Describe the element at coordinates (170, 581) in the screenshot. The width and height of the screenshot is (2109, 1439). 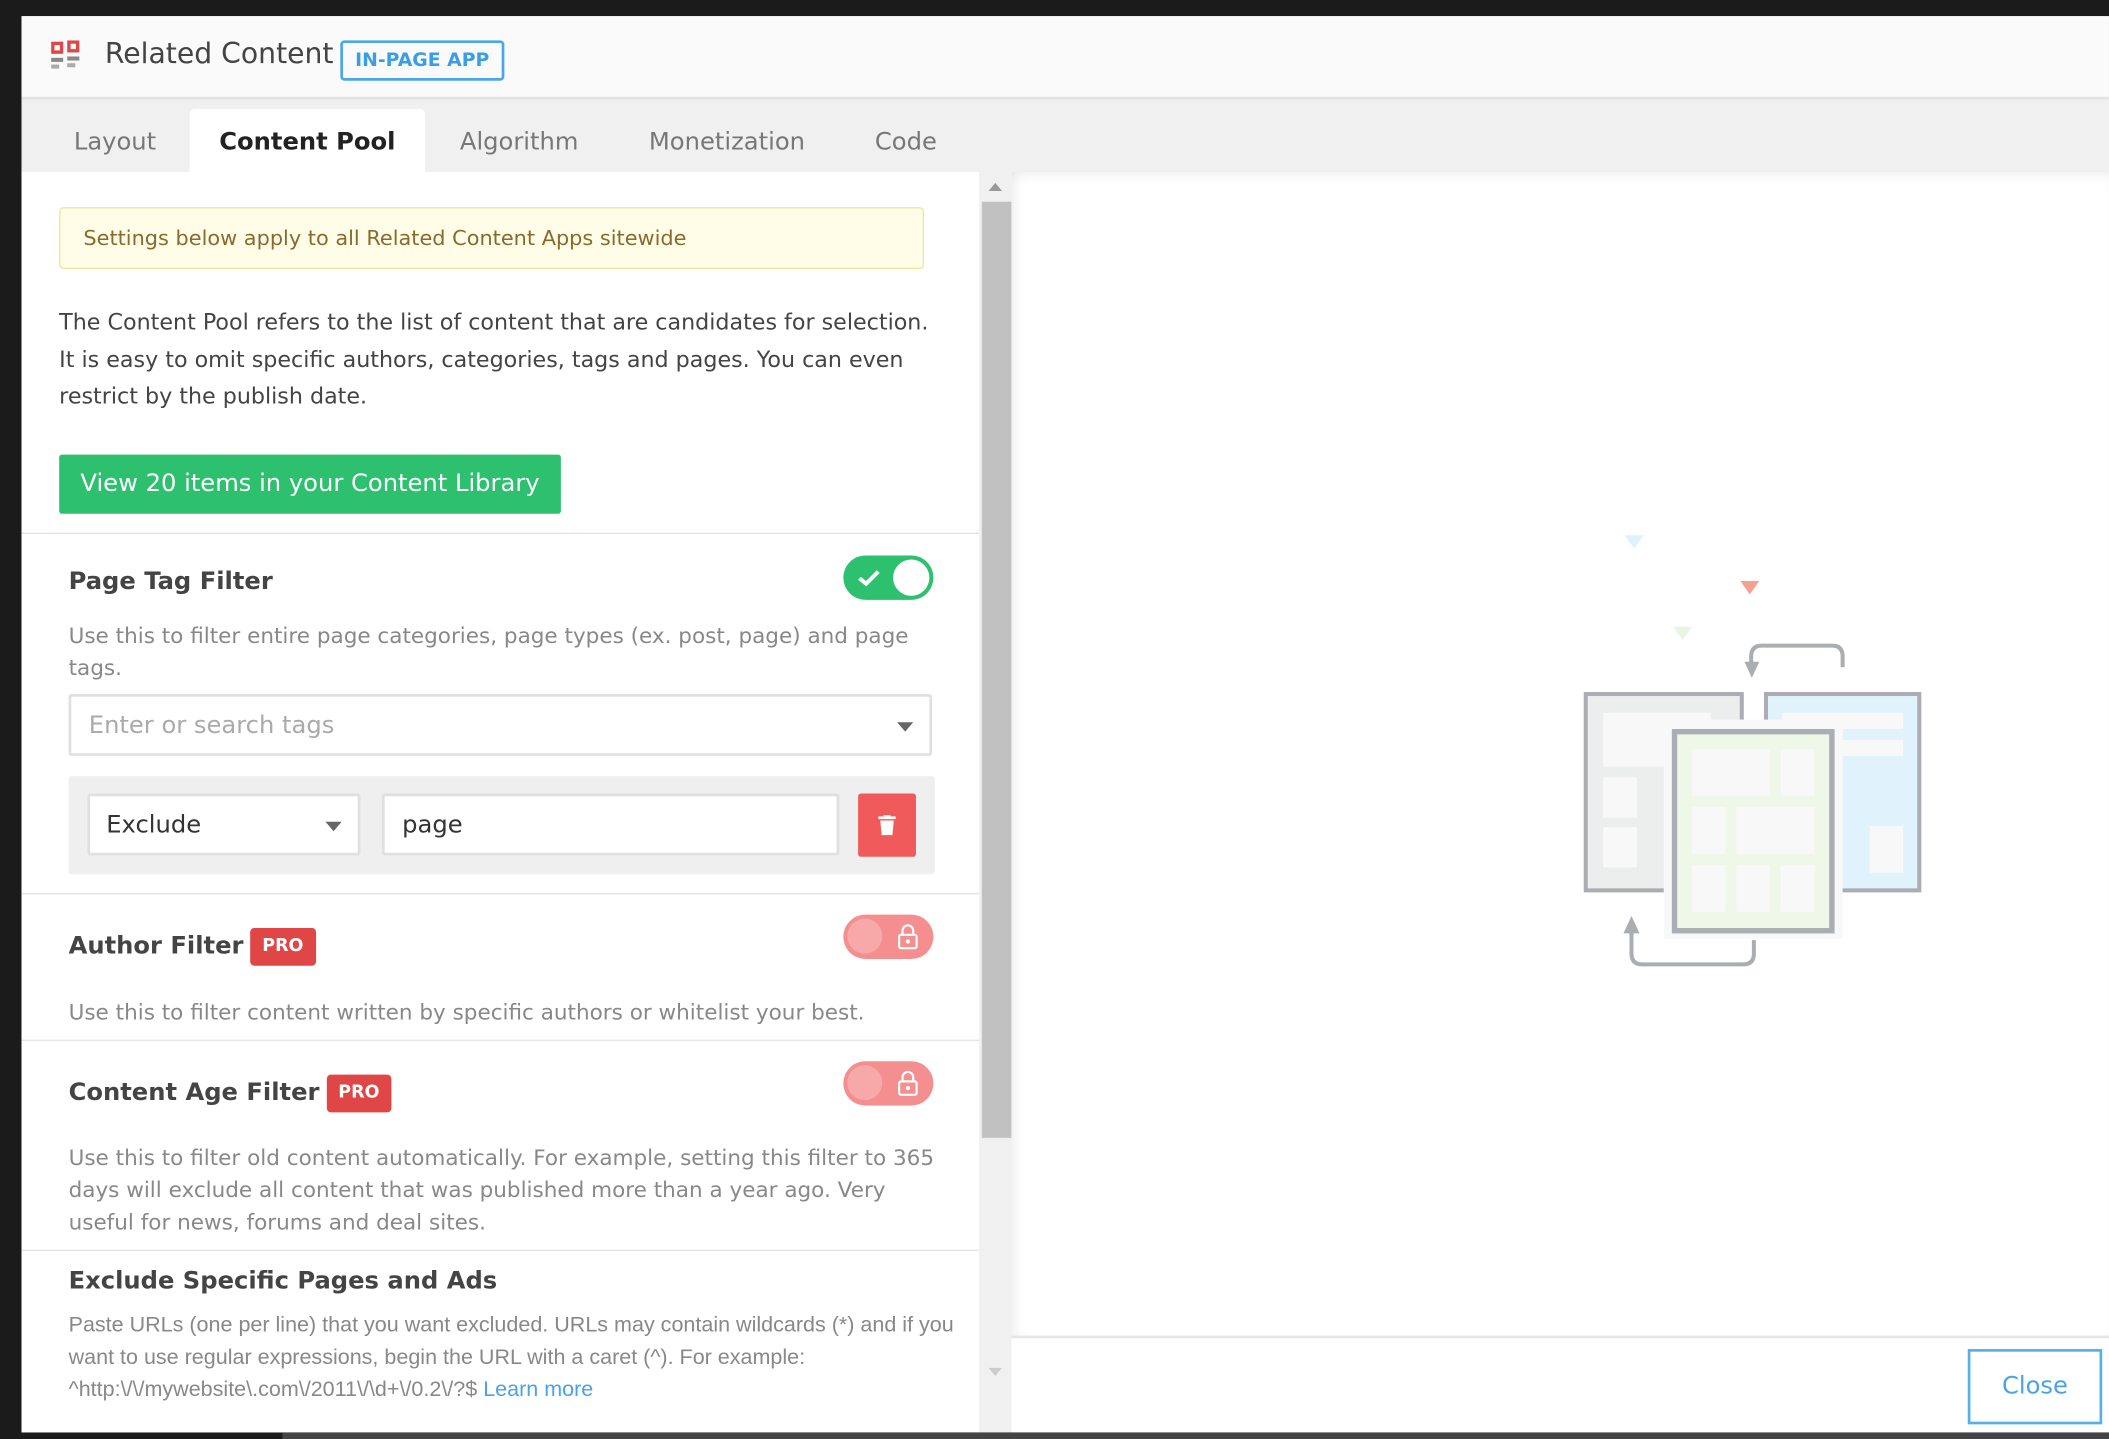
I see `page-tag-filter-title: Page Tag Filter` at that location.